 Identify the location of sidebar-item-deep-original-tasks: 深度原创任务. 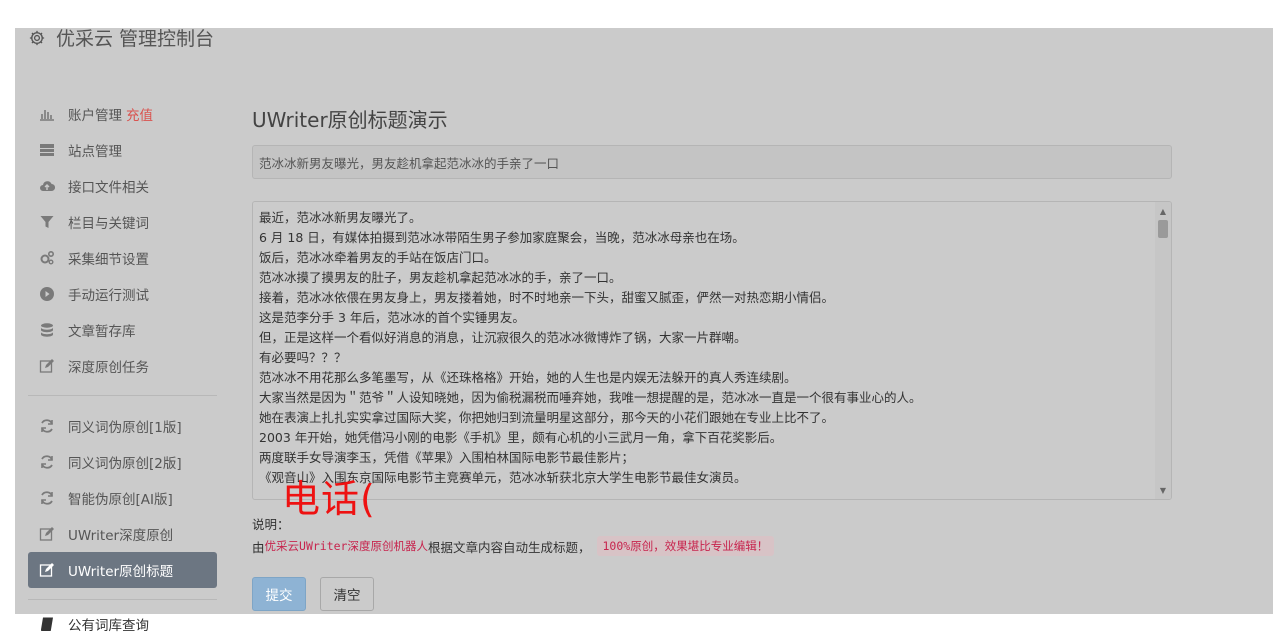
(122, 366).